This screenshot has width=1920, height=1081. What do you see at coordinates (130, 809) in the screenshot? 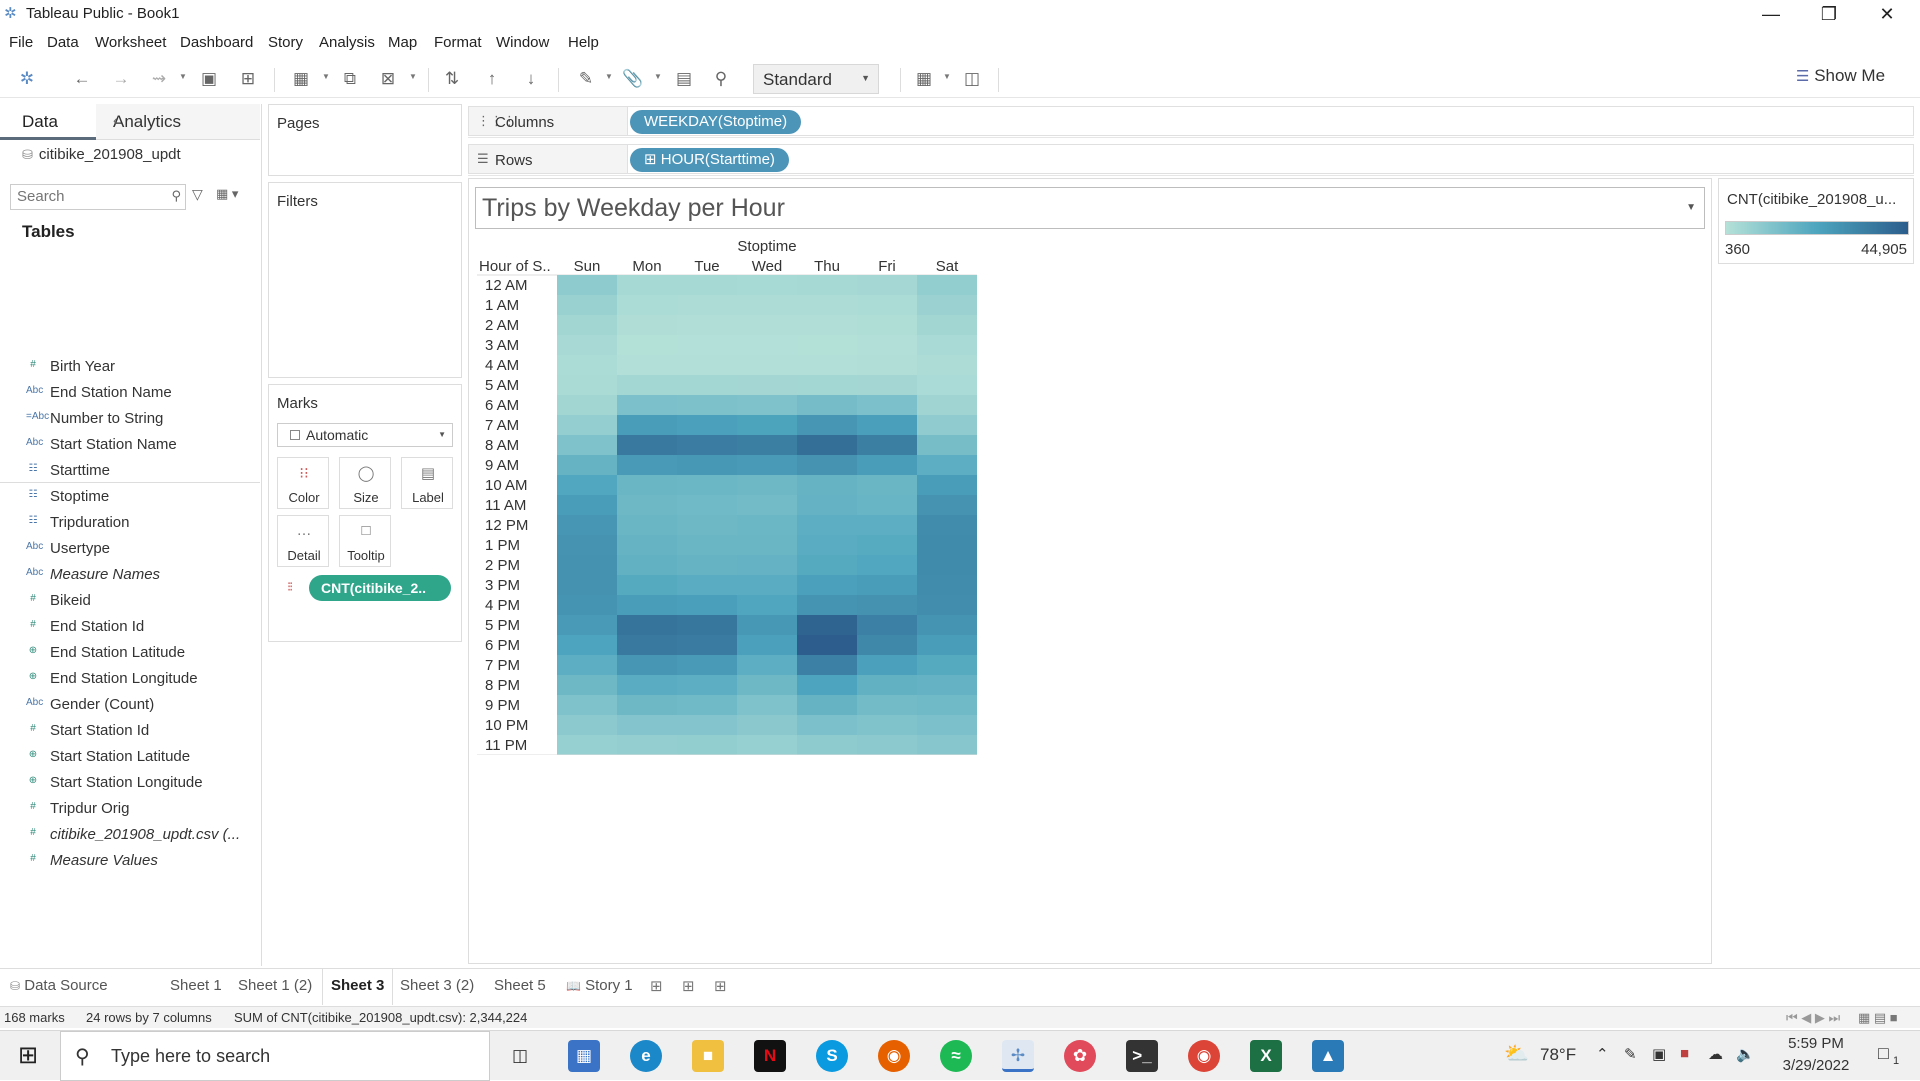
I see `field-item: # Tripdur Orig` at bounding box center [130, 809].